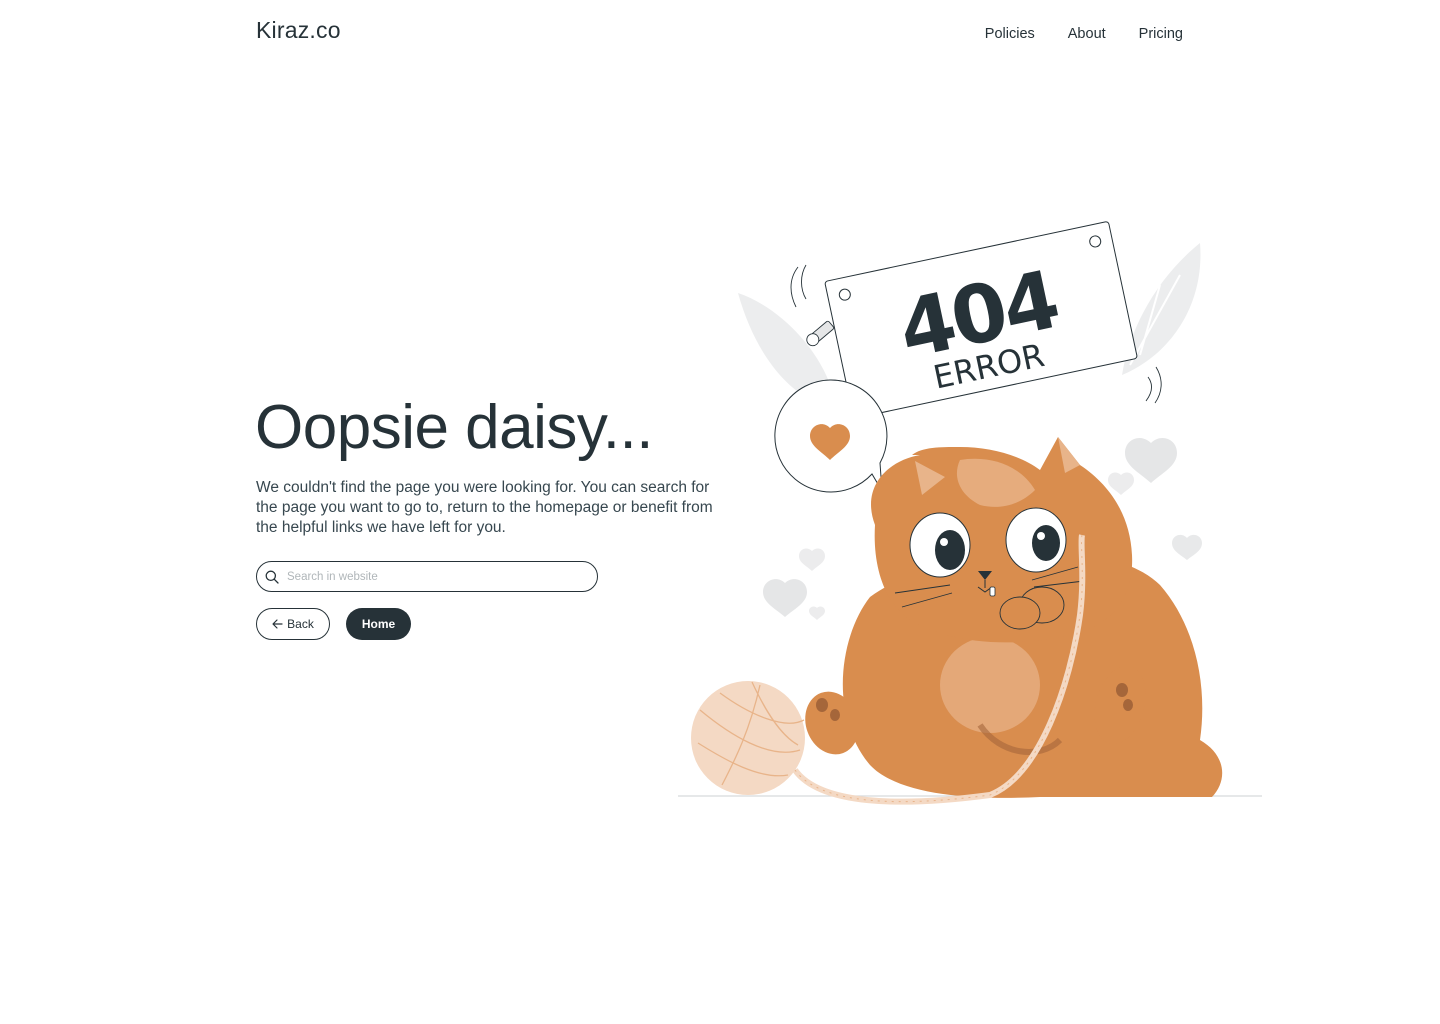 This screenshot has width=1440, height=1024. Describe the element at coordinates (437, 576) in the screenshot. I see `search-input` at that location.